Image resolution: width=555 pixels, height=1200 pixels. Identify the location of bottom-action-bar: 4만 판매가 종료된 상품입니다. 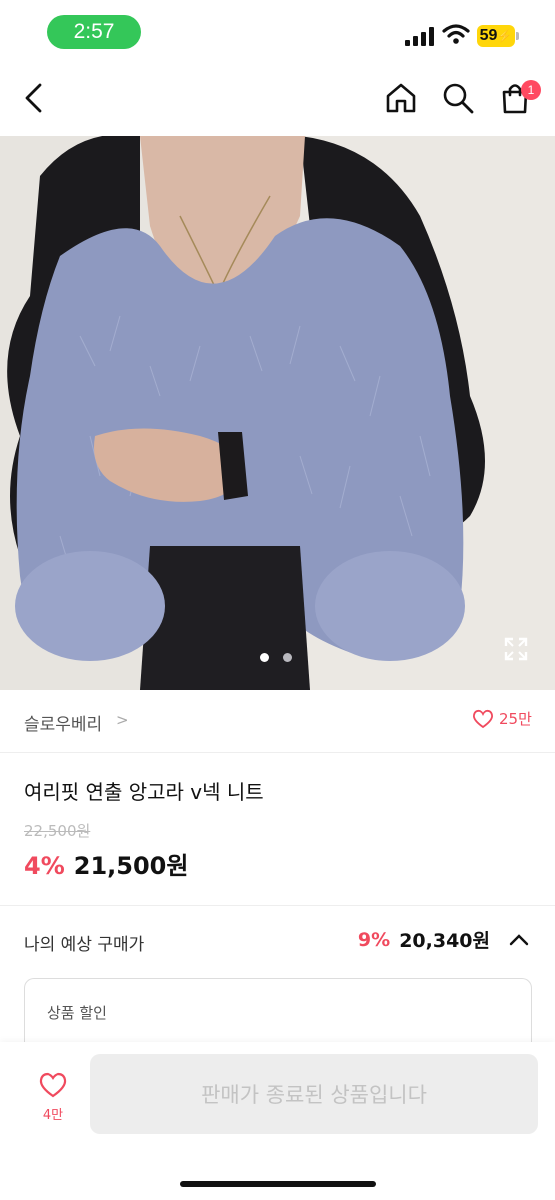
(277, 1121).